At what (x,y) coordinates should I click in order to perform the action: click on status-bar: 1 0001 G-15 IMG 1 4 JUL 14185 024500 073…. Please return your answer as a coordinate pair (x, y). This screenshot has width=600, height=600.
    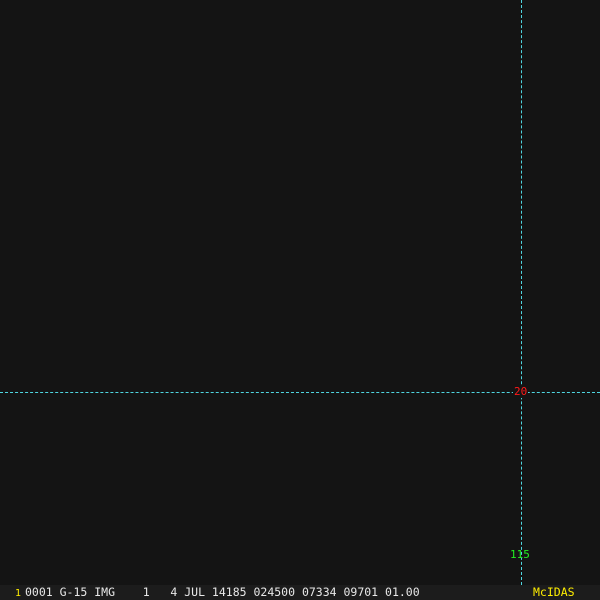
    Looking at the image, I should click on (300, 592).